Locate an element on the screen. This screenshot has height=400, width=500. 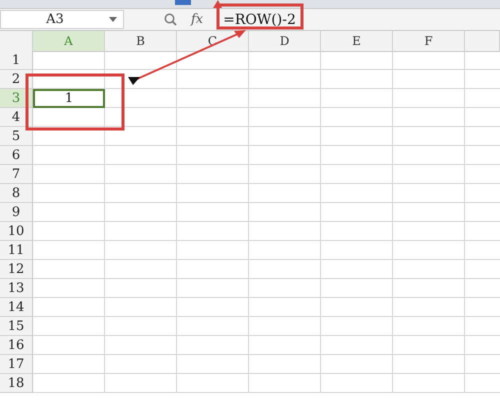
row-header: 16 is located at coordinates (16, 345).